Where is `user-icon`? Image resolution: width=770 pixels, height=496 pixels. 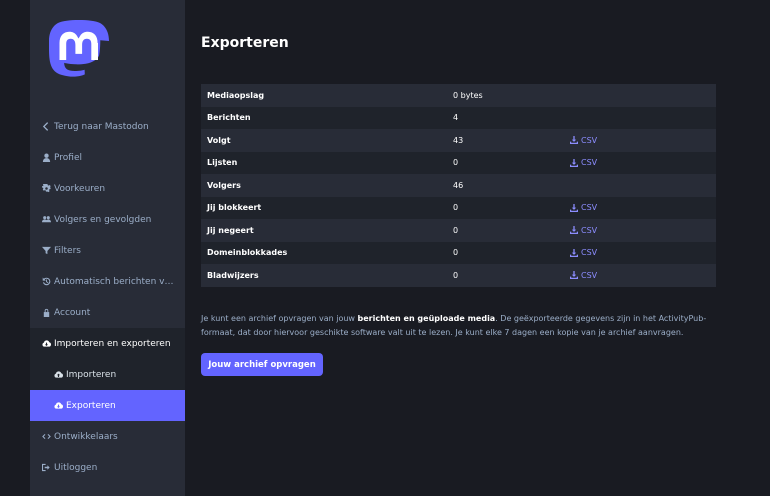
user-icon is located at coordinates (46, 158).